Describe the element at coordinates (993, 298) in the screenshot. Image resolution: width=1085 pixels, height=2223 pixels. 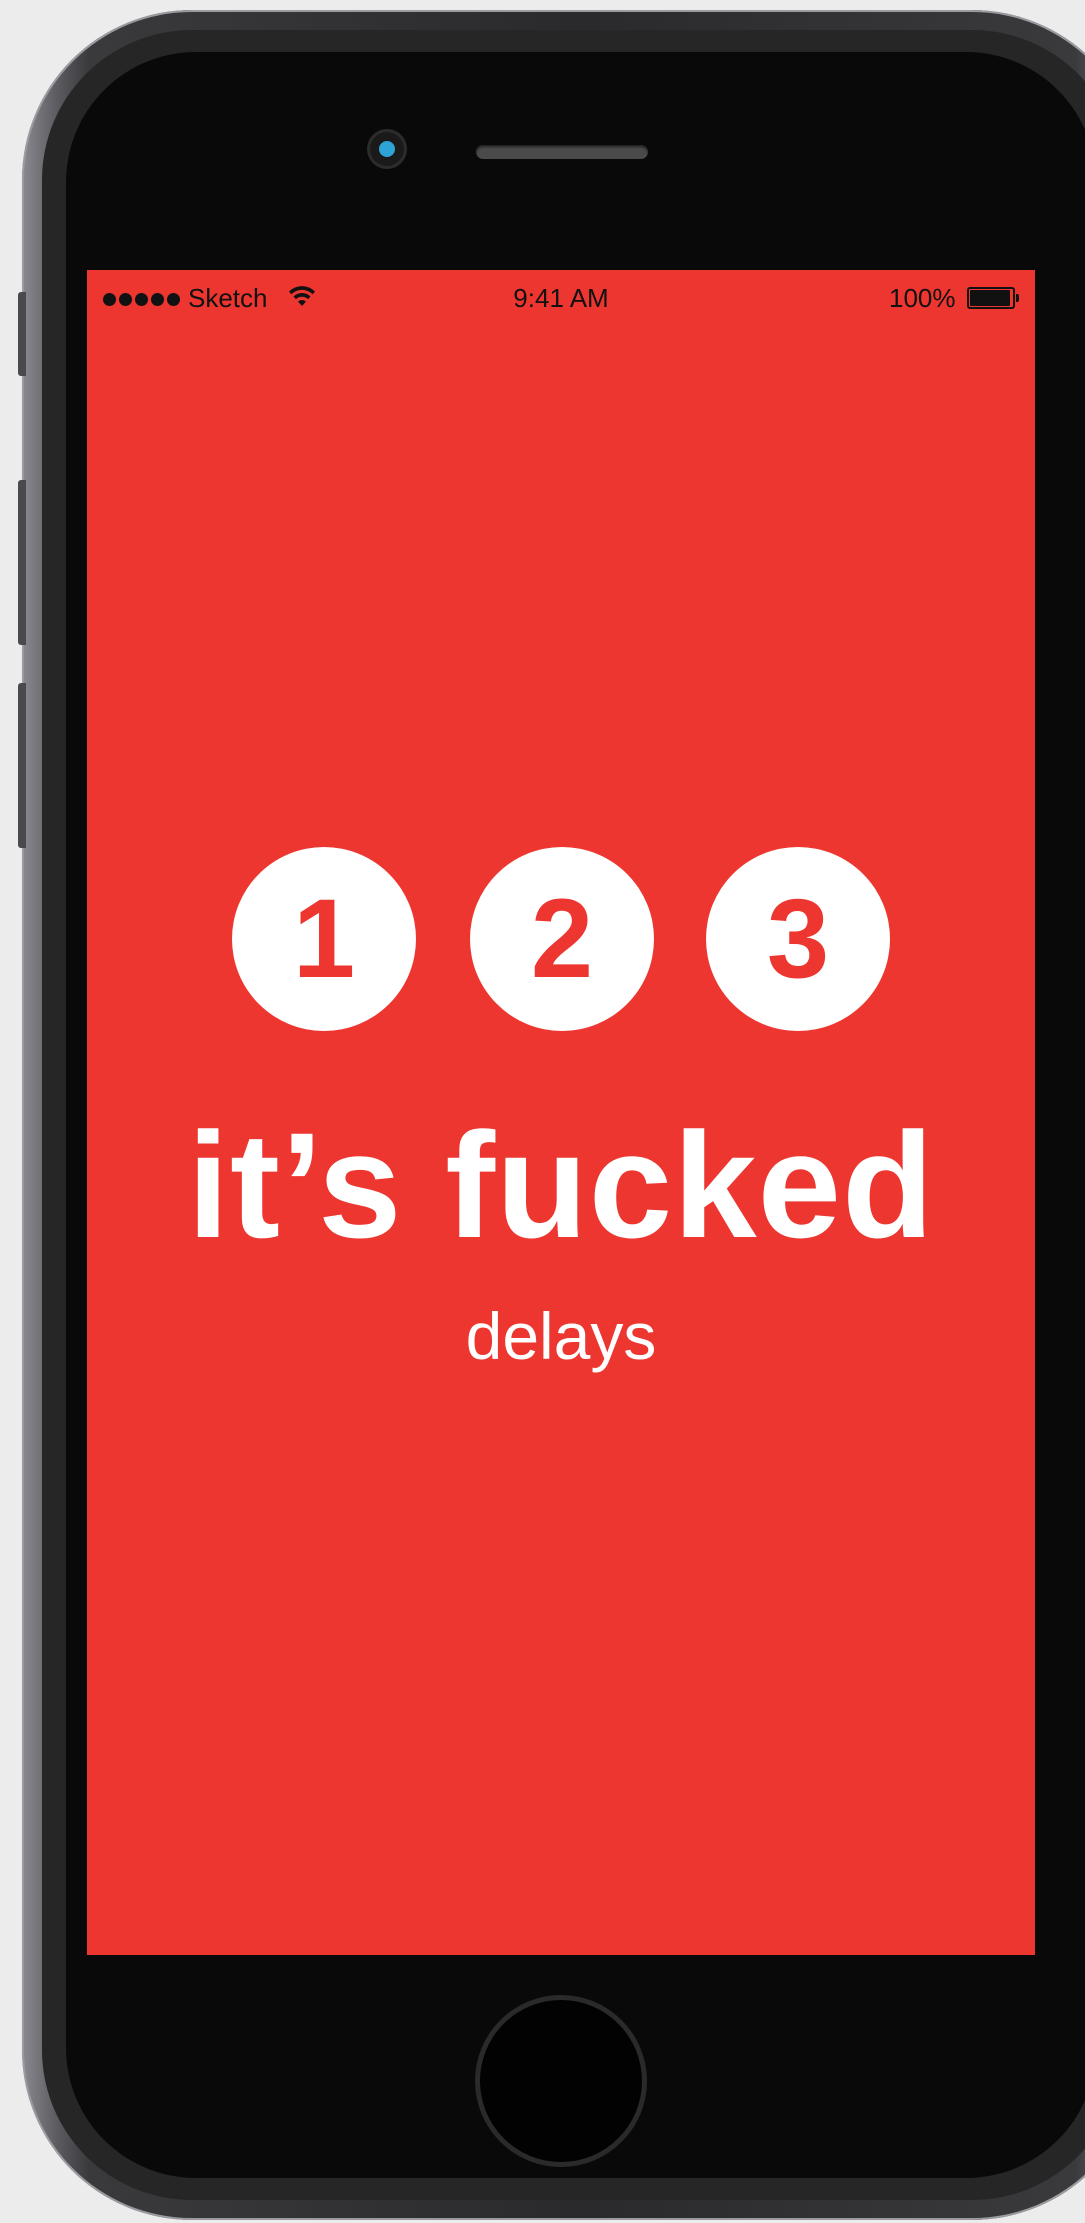
I see `battery-full-icon` at that location.